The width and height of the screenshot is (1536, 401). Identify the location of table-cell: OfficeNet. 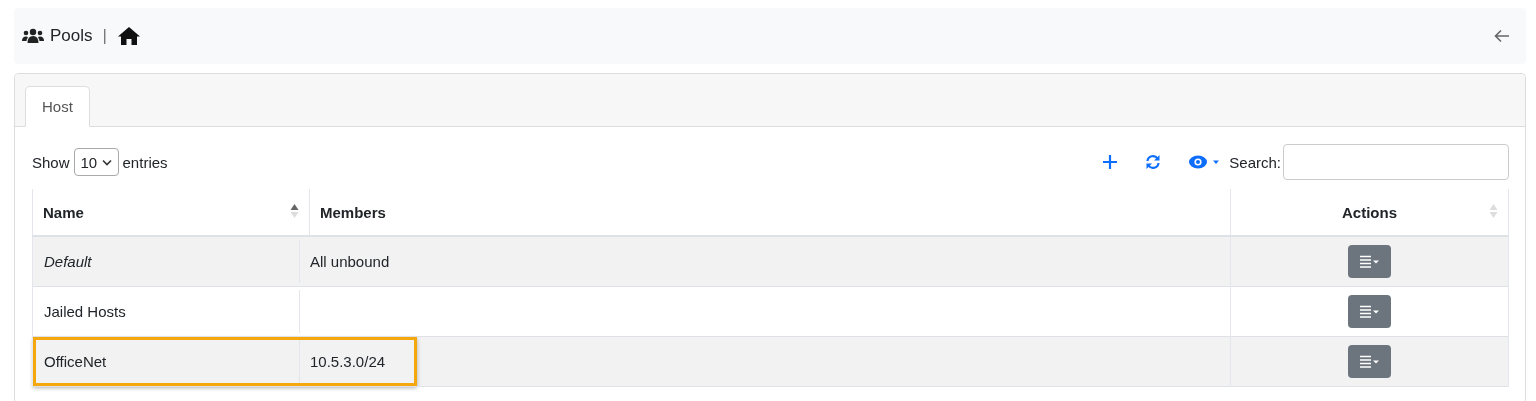
(75, 361).